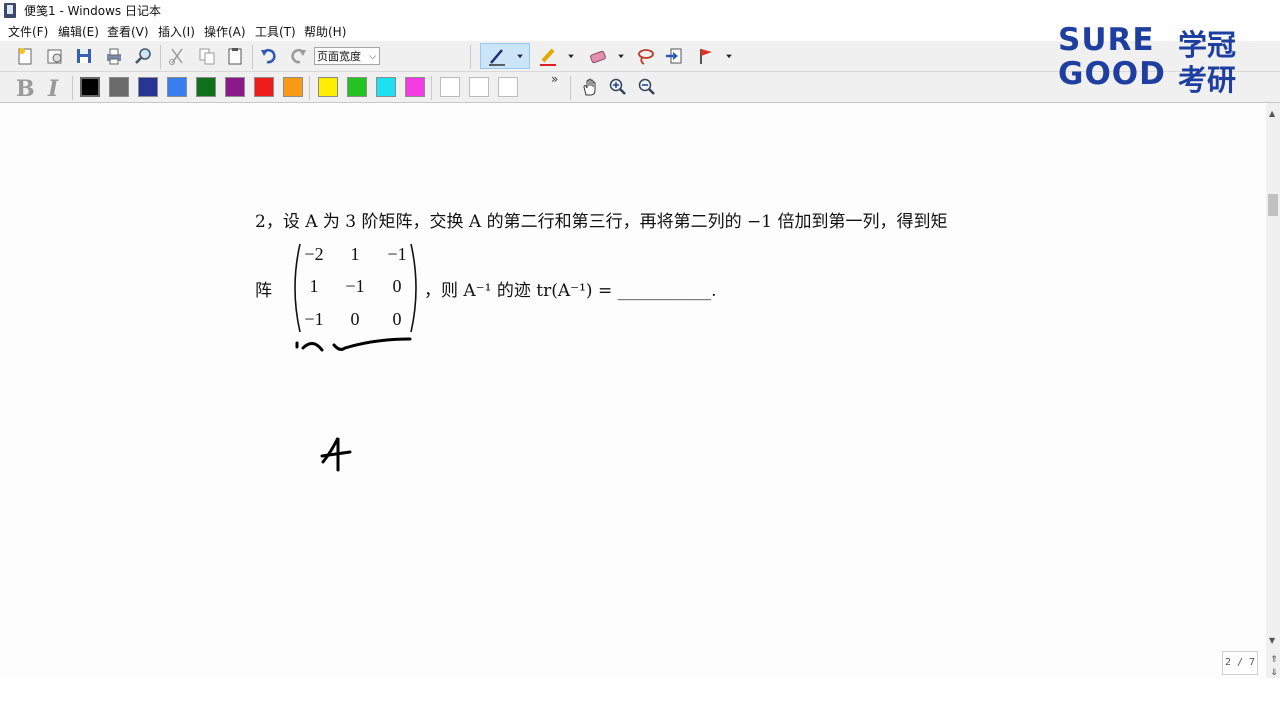  What do you see at coordinates (598, 56) in the screenshot?
I see `eraser-icon` at bounding box center [598, 56].